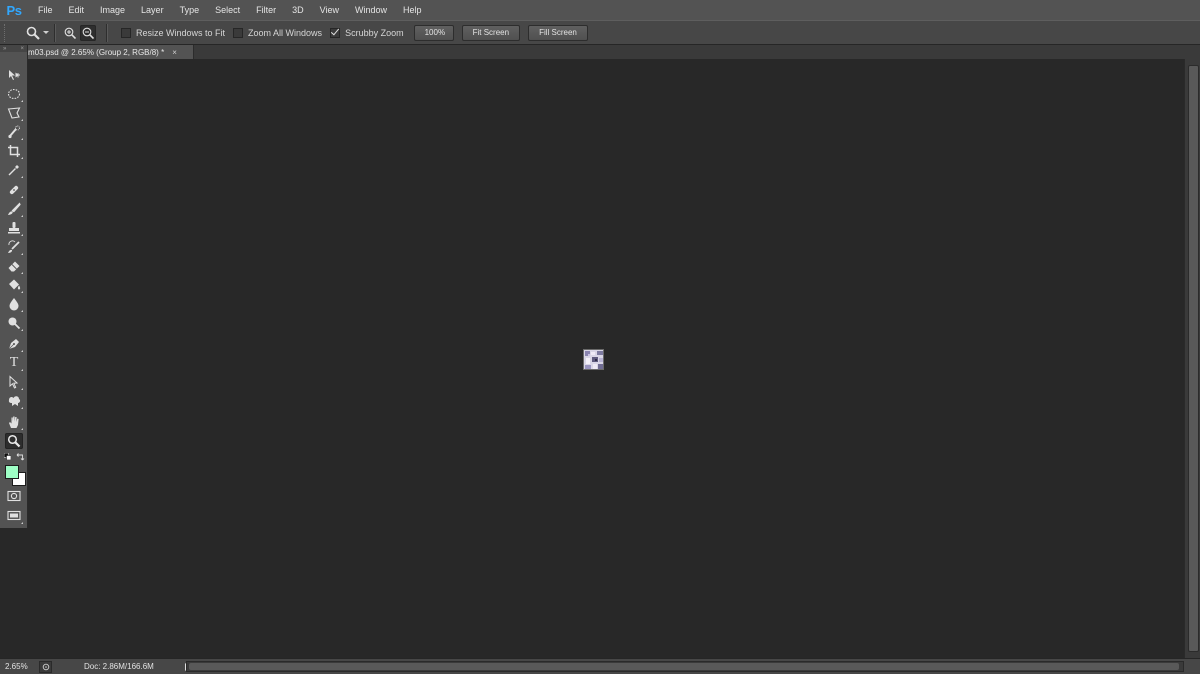  I want to click on hand-tool, so click(14, 422).